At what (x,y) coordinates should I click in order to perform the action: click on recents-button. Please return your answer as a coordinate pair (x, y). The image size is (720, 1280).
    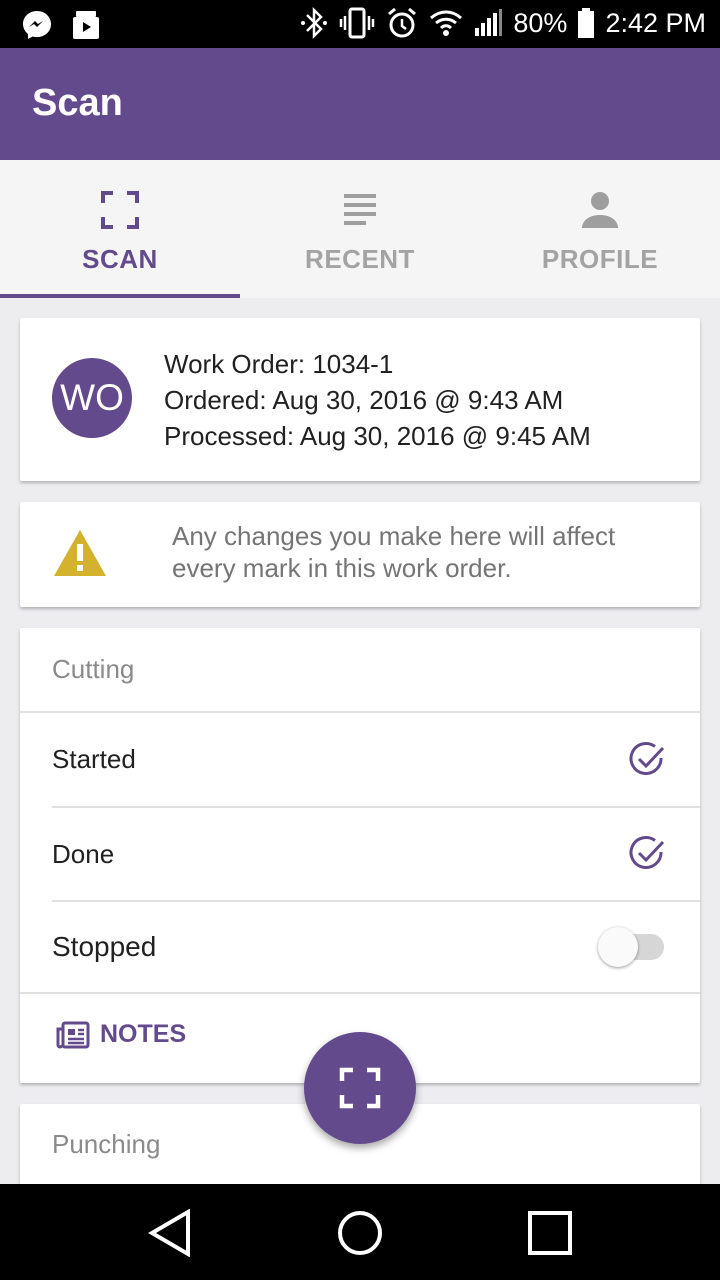
    Looking at the image, I should click on (550, 1233).